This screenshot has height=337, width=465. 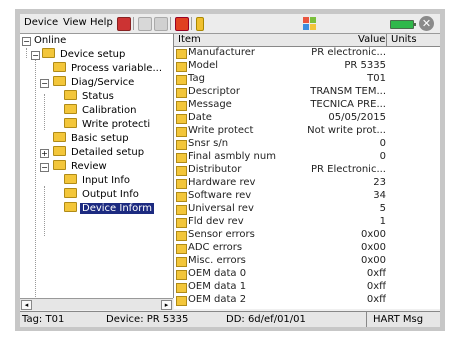 I want to click on row-item-value: T01, so click(x=376, y=78).